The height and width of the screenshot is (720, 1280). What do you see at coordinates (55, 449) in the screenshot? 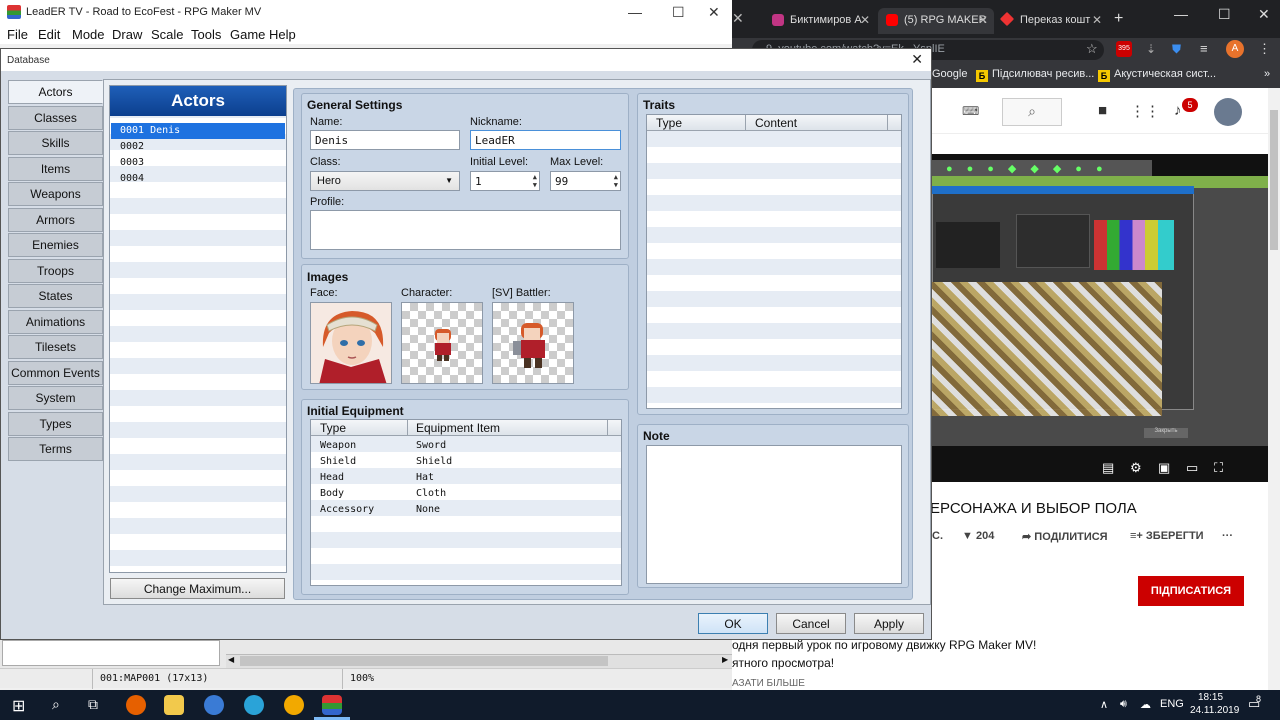
I see `tab-terms: Terms` at bounding box center [55, 449].